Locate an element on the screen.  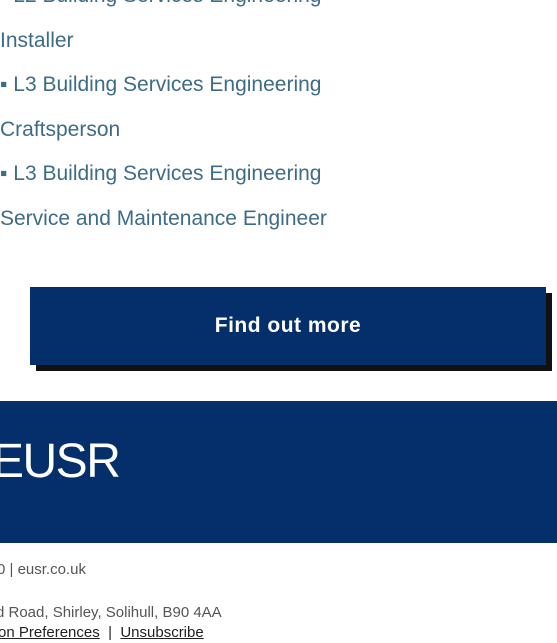
communication-preferences-link: on Preferences is located at coordinates (50, 632).